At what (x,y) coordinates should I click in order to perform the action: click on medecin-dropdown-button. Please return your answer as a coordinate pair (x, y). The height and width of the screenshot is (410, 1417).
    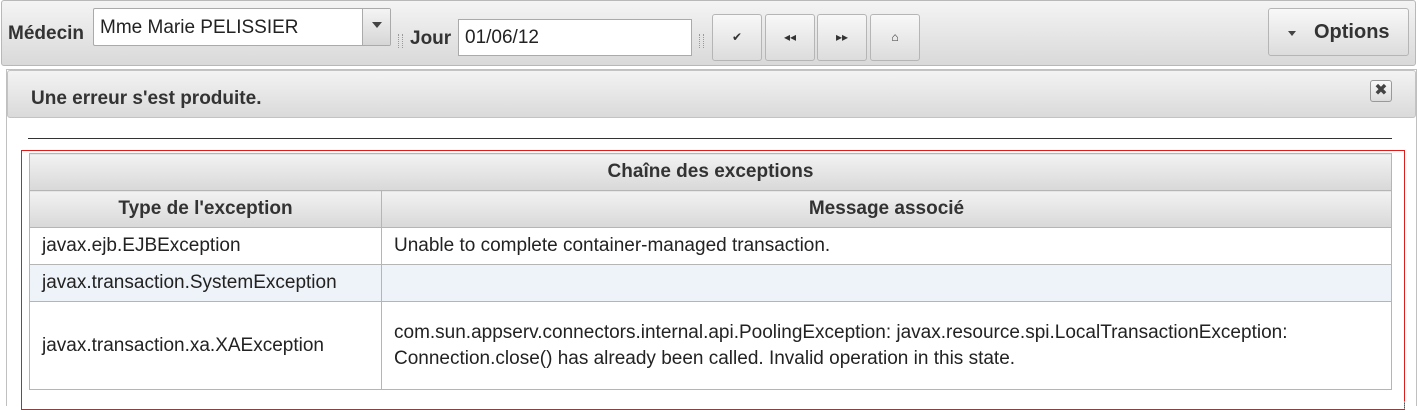
    Looking at the image, I should click on (376, 27).